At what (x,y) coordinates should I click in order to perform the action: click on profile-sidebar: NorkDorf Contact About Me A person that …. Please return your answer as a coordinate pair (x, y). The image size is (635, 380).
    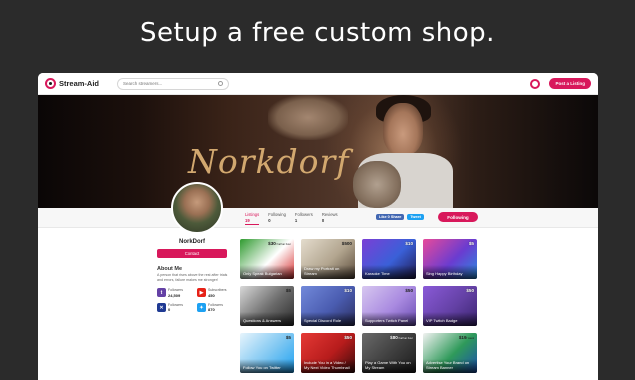
    Looking at the image, I should click on (138, 270).